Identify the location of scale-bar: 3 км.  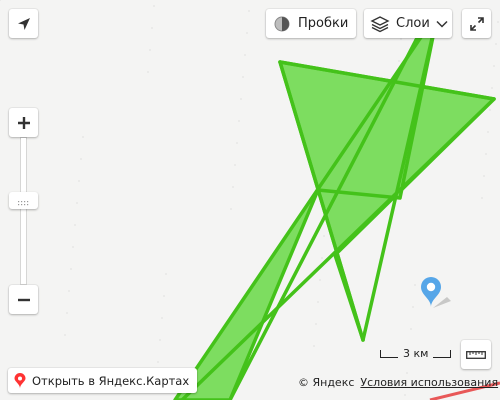
(416, 353).